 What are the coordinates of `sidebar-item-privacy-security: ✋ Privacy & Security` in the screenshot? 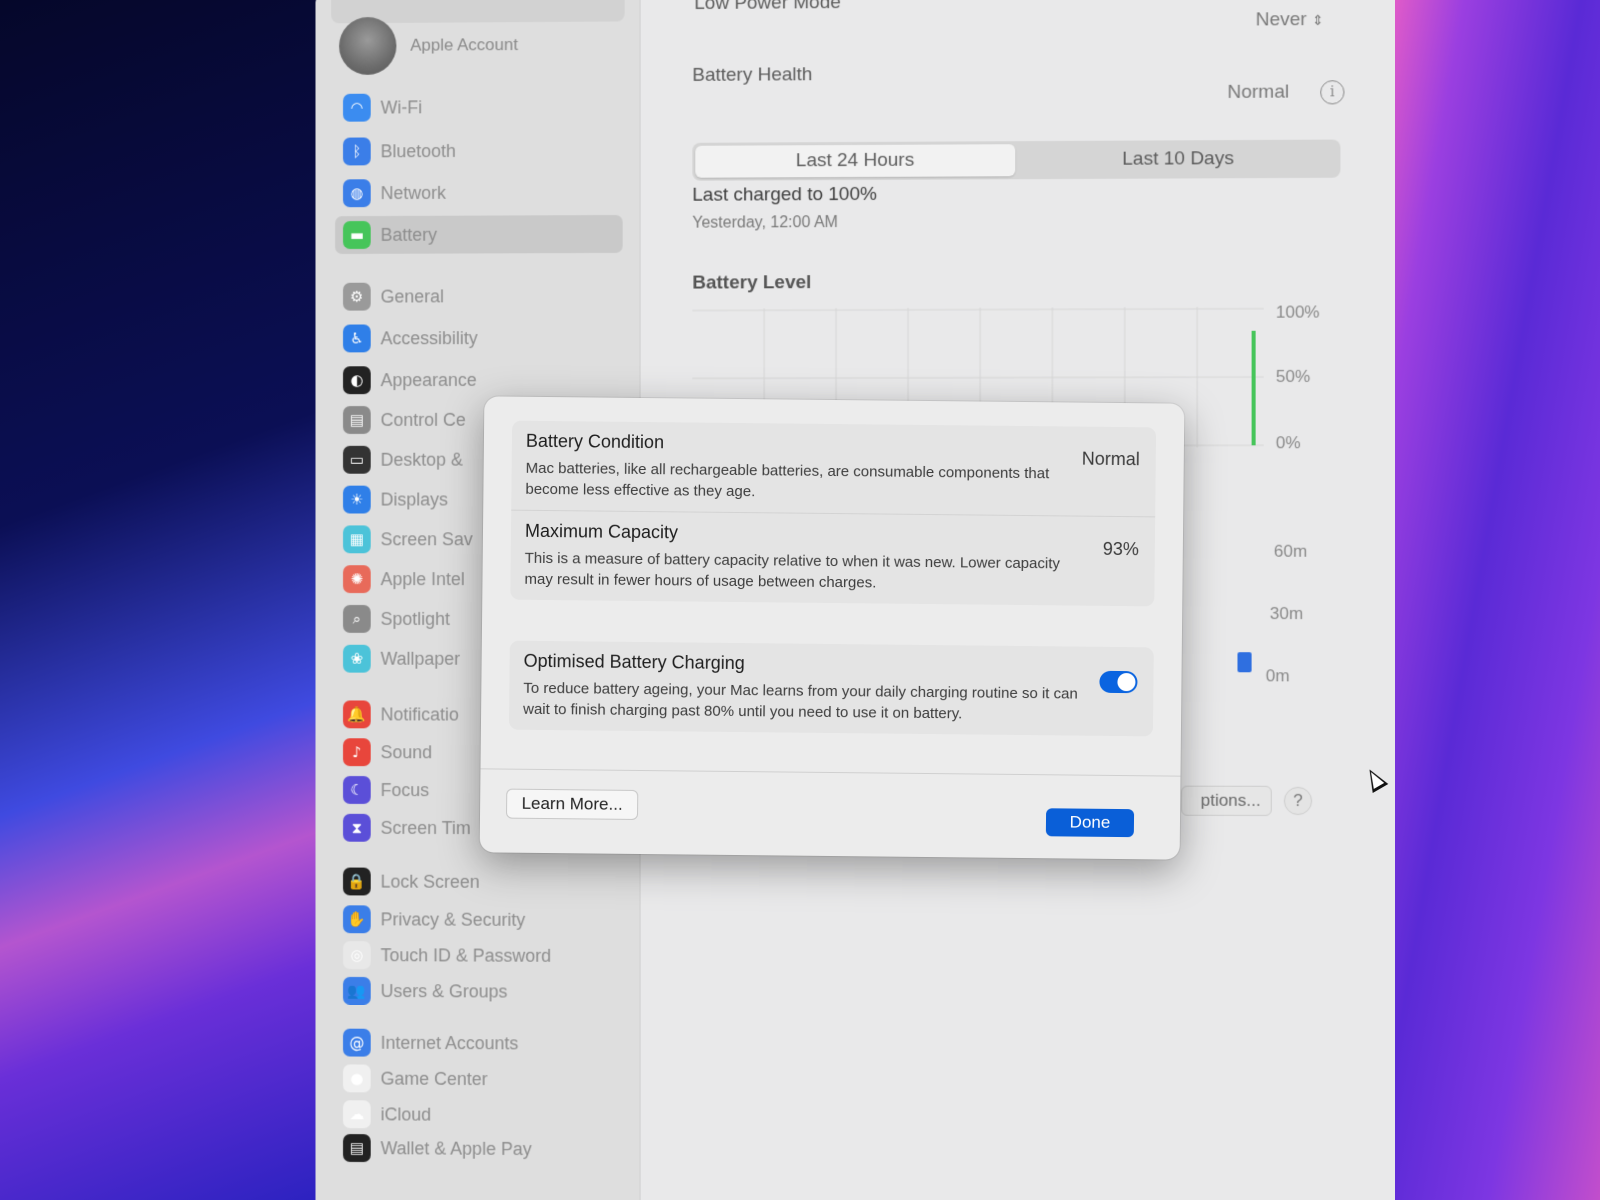 It's located at (479, 919).